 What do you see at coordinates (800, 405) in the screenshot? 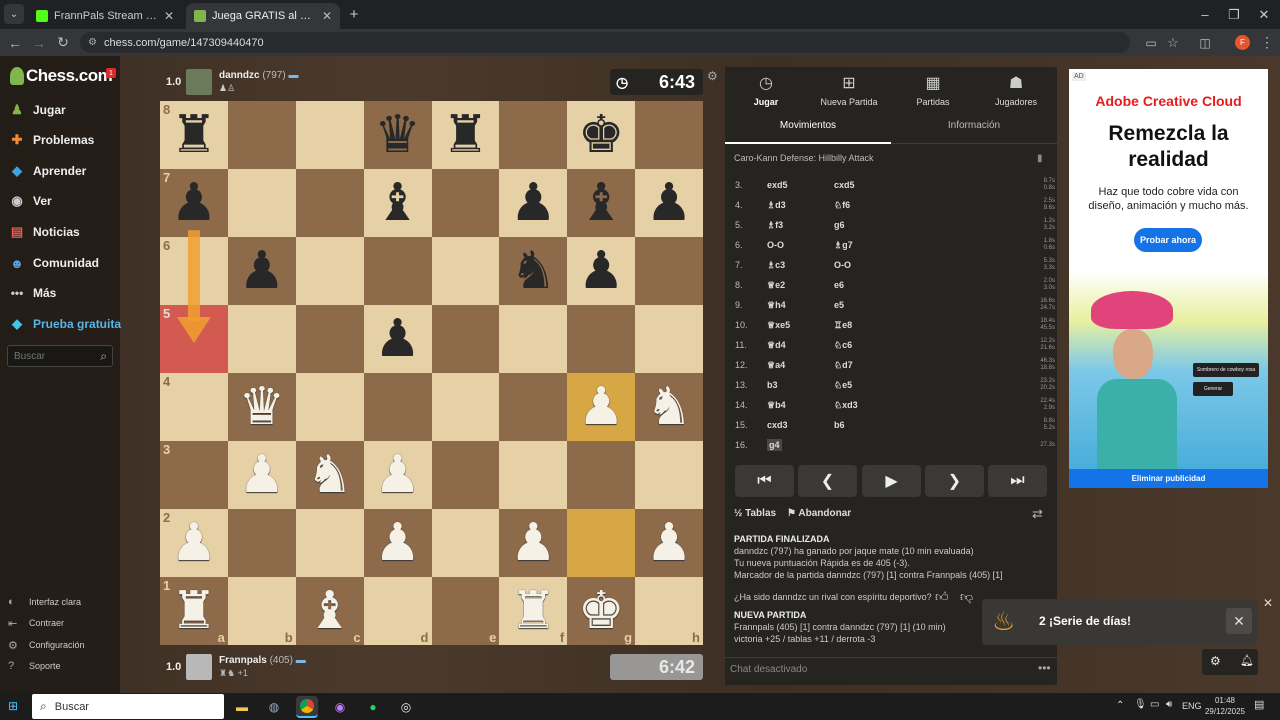
I see `white-move: ♕b4` at bounding box center [800, 405].